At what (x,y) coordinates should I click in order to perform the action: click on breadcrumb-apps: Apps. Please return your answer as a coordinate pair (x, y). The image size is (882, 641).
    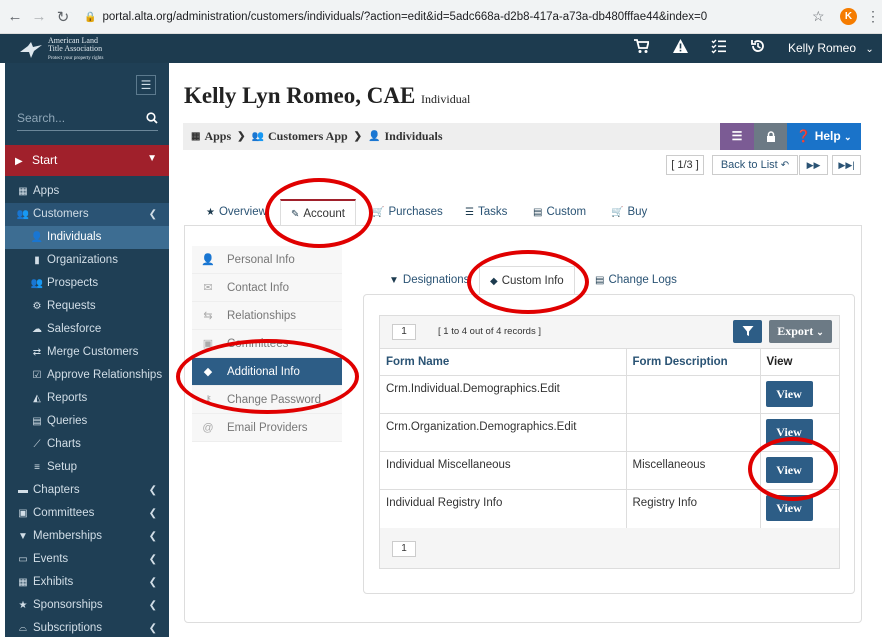
    Looking at the image, I should click on (217, 136).